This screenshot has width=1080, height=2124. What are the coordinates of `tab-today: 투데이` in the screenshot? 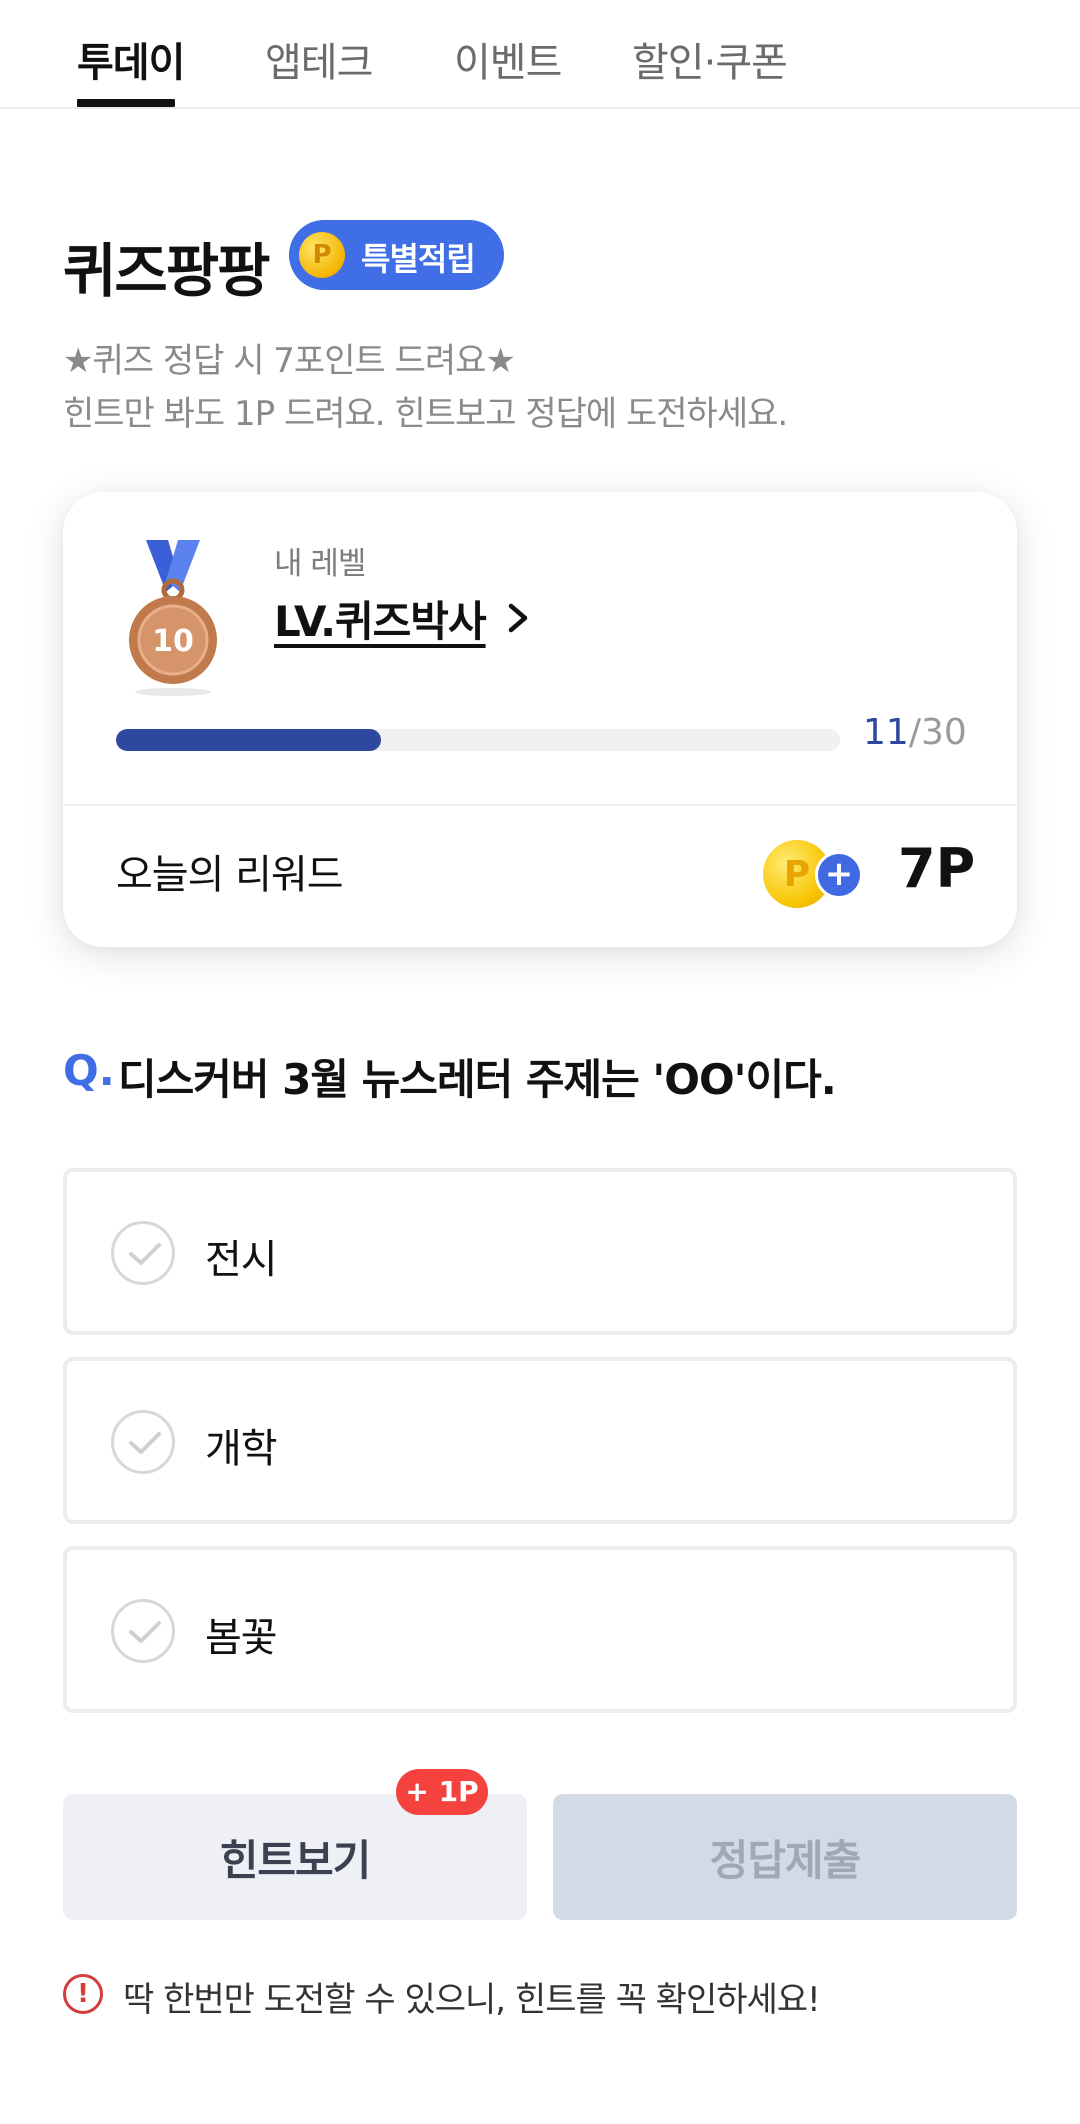 It's located at (131, 59).